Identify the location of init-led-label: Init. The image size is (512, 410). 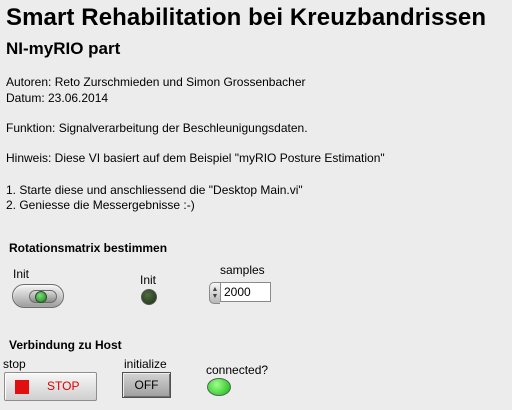
(148, 280).